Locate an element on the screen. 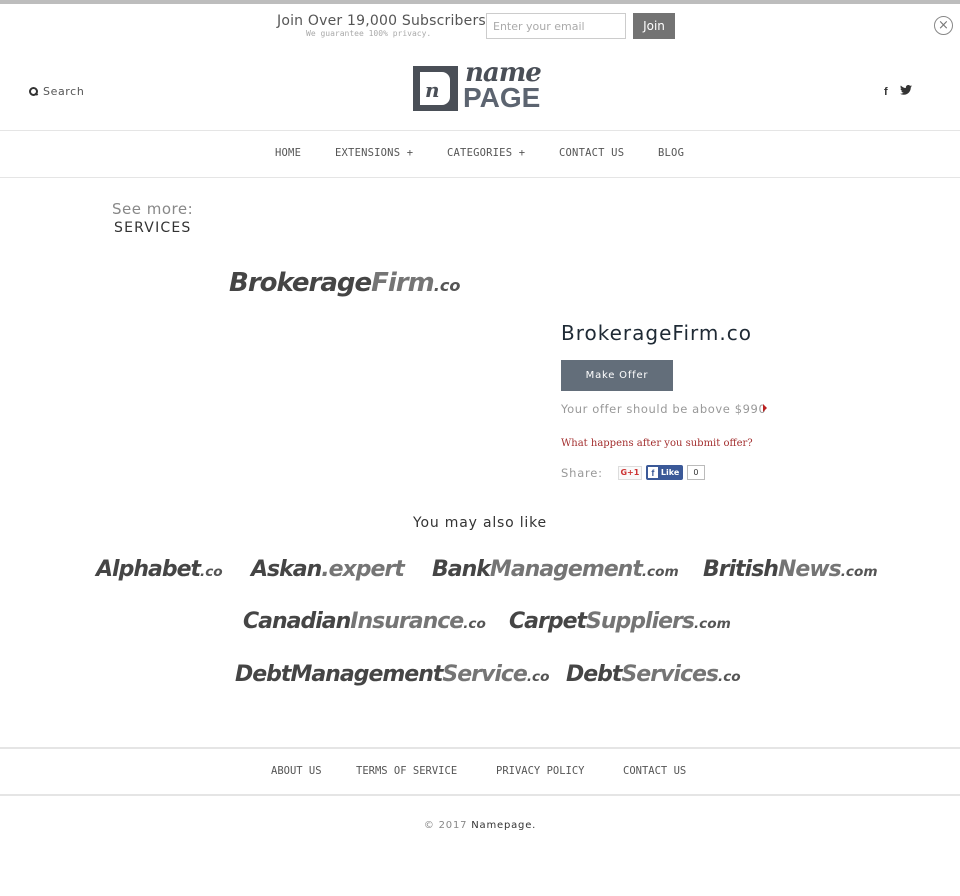 Image resolution: width=960 pixels, height=896 pixels. related-domain-logo: CarpetSuppliers.com is located at coordinates (620, 621).